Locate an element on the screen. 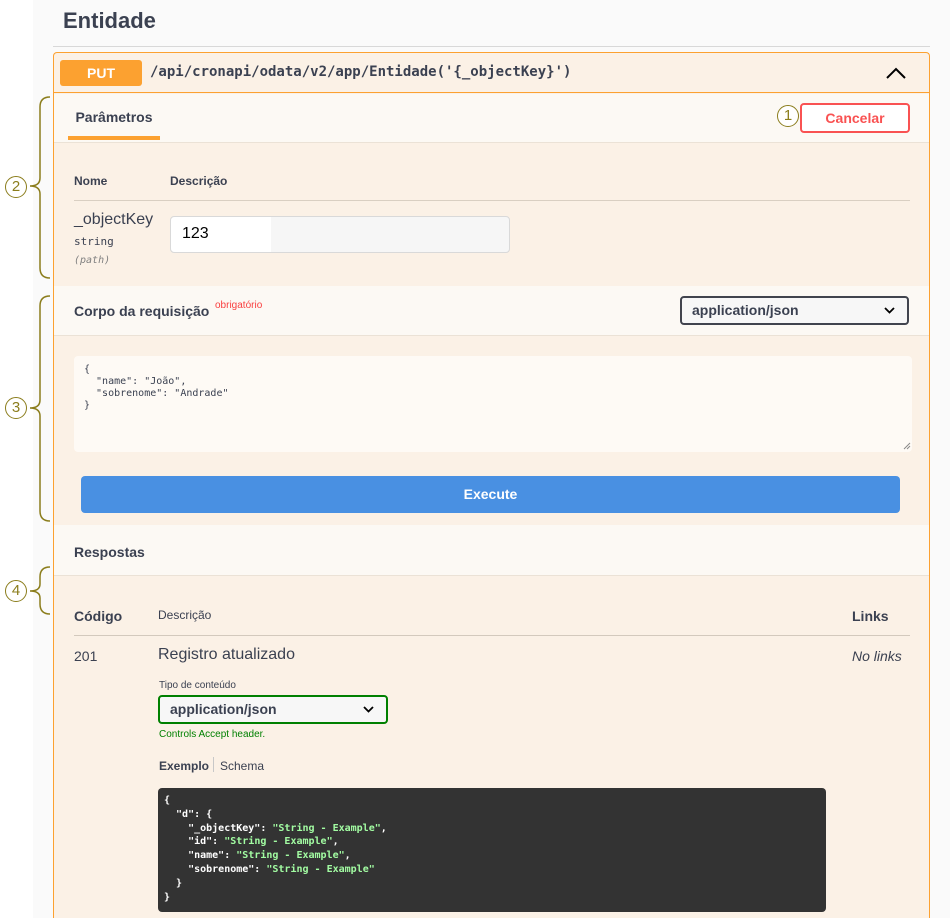 Image resolution: width=950 pixels, height=918 pixels. tab-schema: Schema is located at coordinates (242, 766).